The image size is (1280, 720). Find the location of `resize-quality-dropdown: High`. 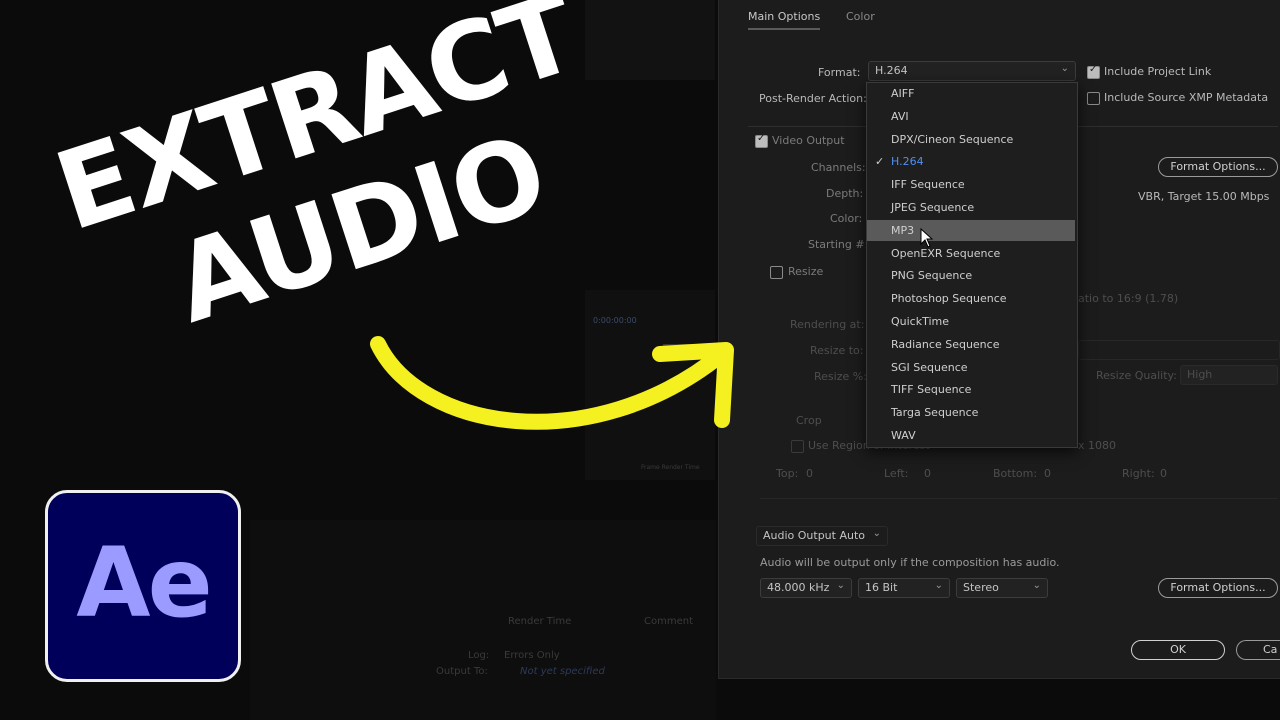

resize-quality-dropdown: High is located at coordinates (1229, 375).